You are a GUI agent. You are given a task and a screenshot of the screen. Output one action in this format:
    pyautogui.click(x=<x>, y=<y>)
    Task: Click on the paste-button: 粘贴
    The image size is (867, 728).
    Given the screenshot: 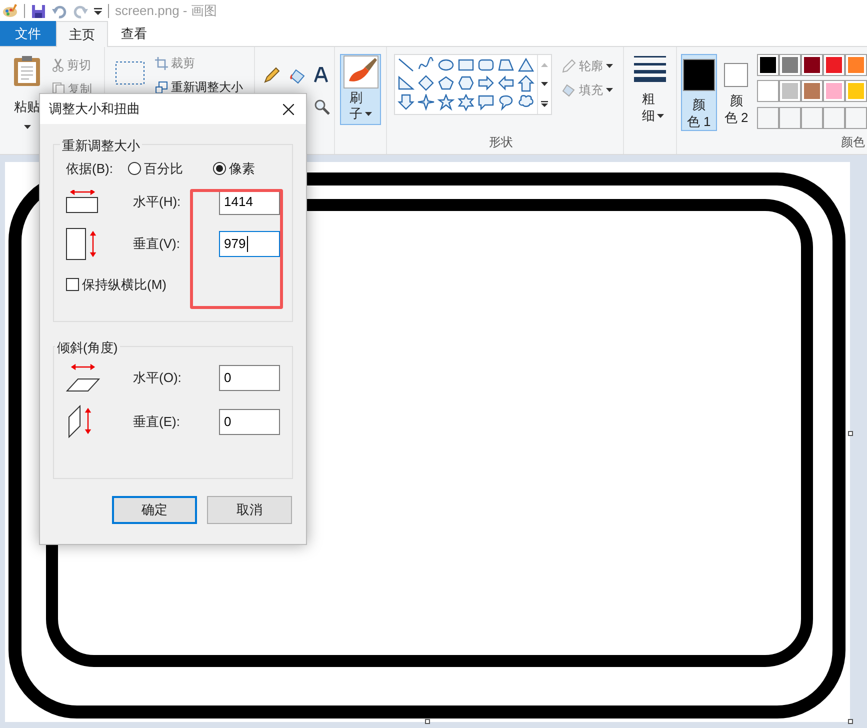 What is the action you would take?
    pyautogui.click(x=27, y=103)
    